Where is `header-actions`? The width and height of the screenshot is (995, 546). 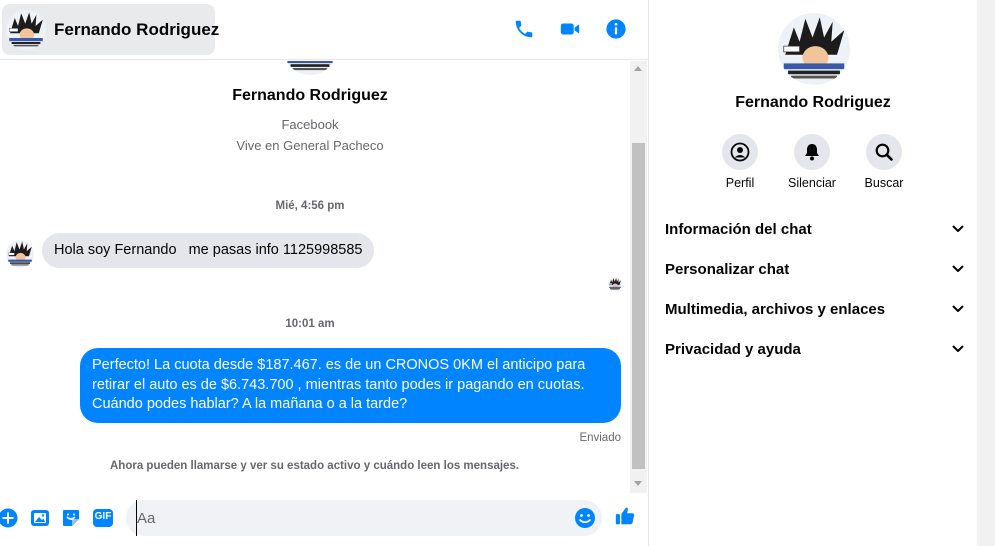 header-actions is located at coordinates (570, 29).